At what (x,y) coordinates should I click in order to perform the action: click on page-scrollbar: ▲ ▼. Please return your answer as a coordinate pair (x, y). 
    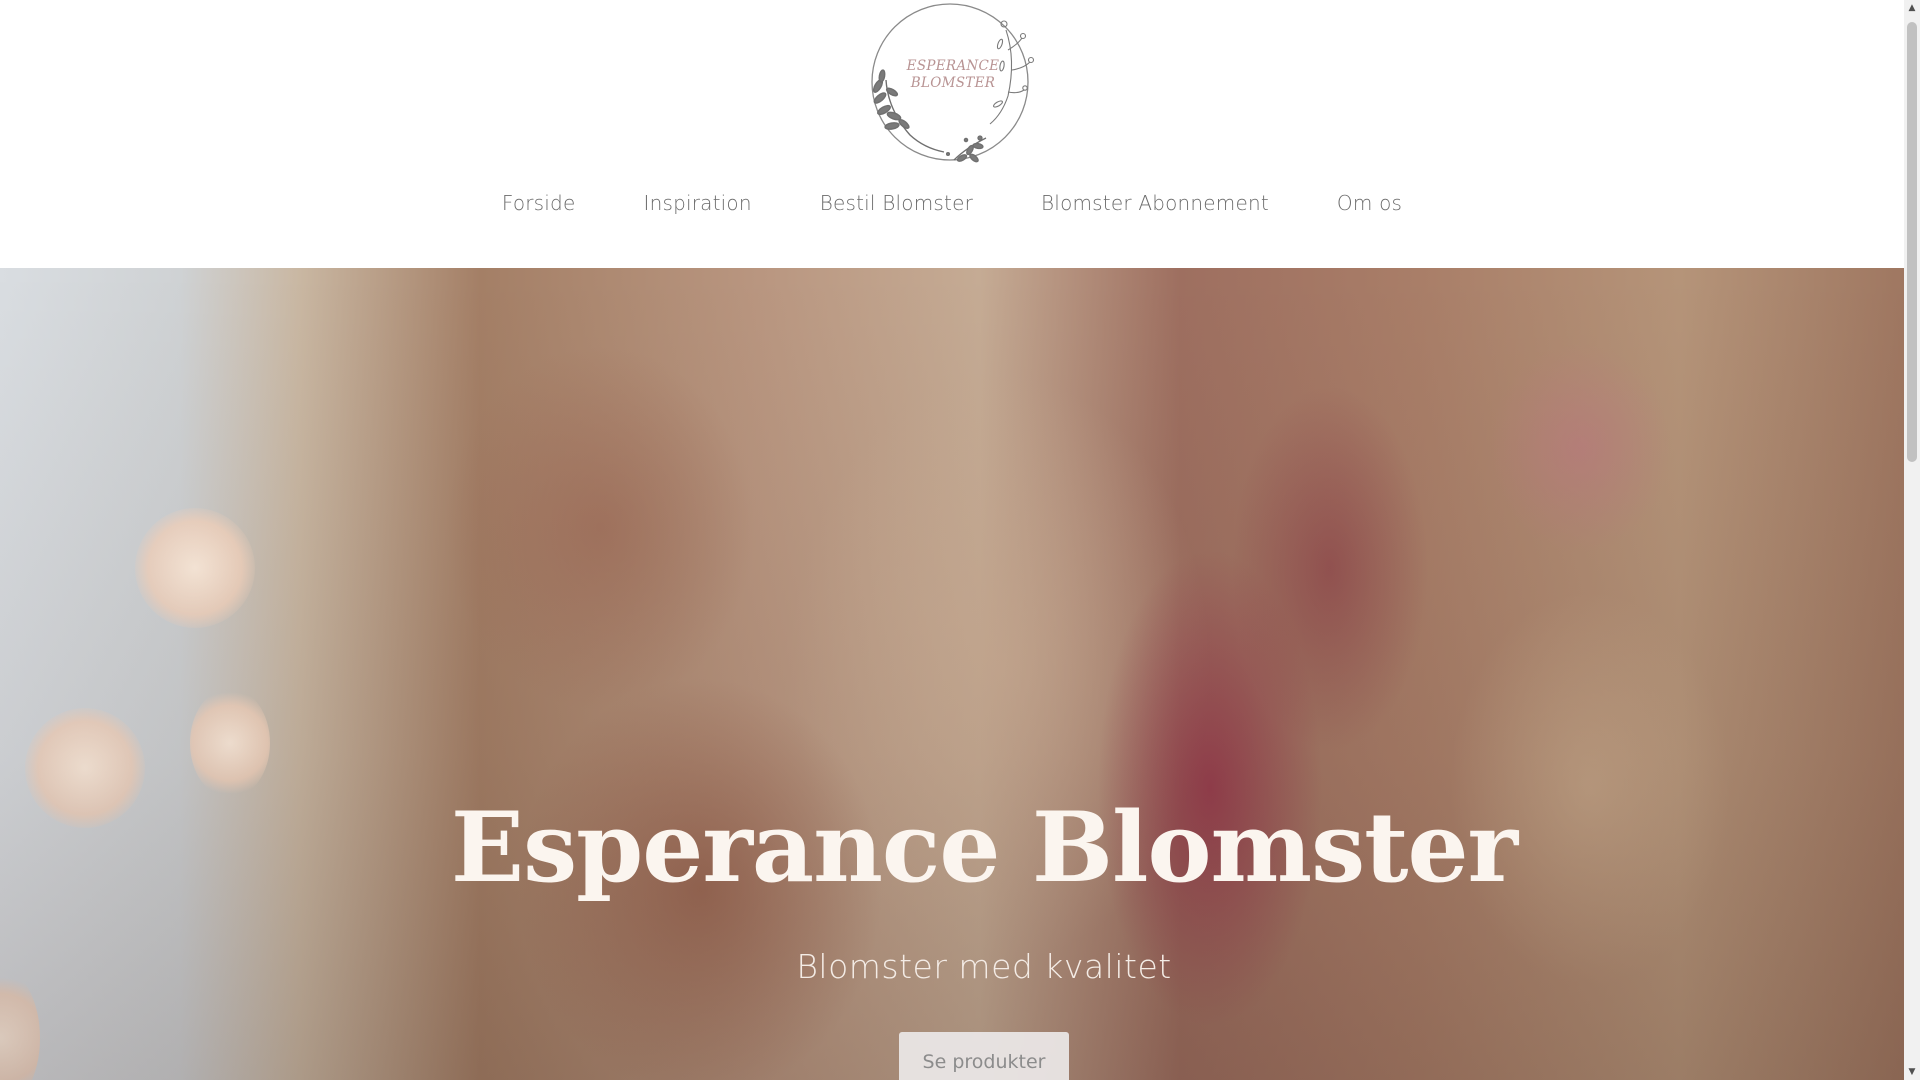
    Looking at the image, I should click on (1912, 540).